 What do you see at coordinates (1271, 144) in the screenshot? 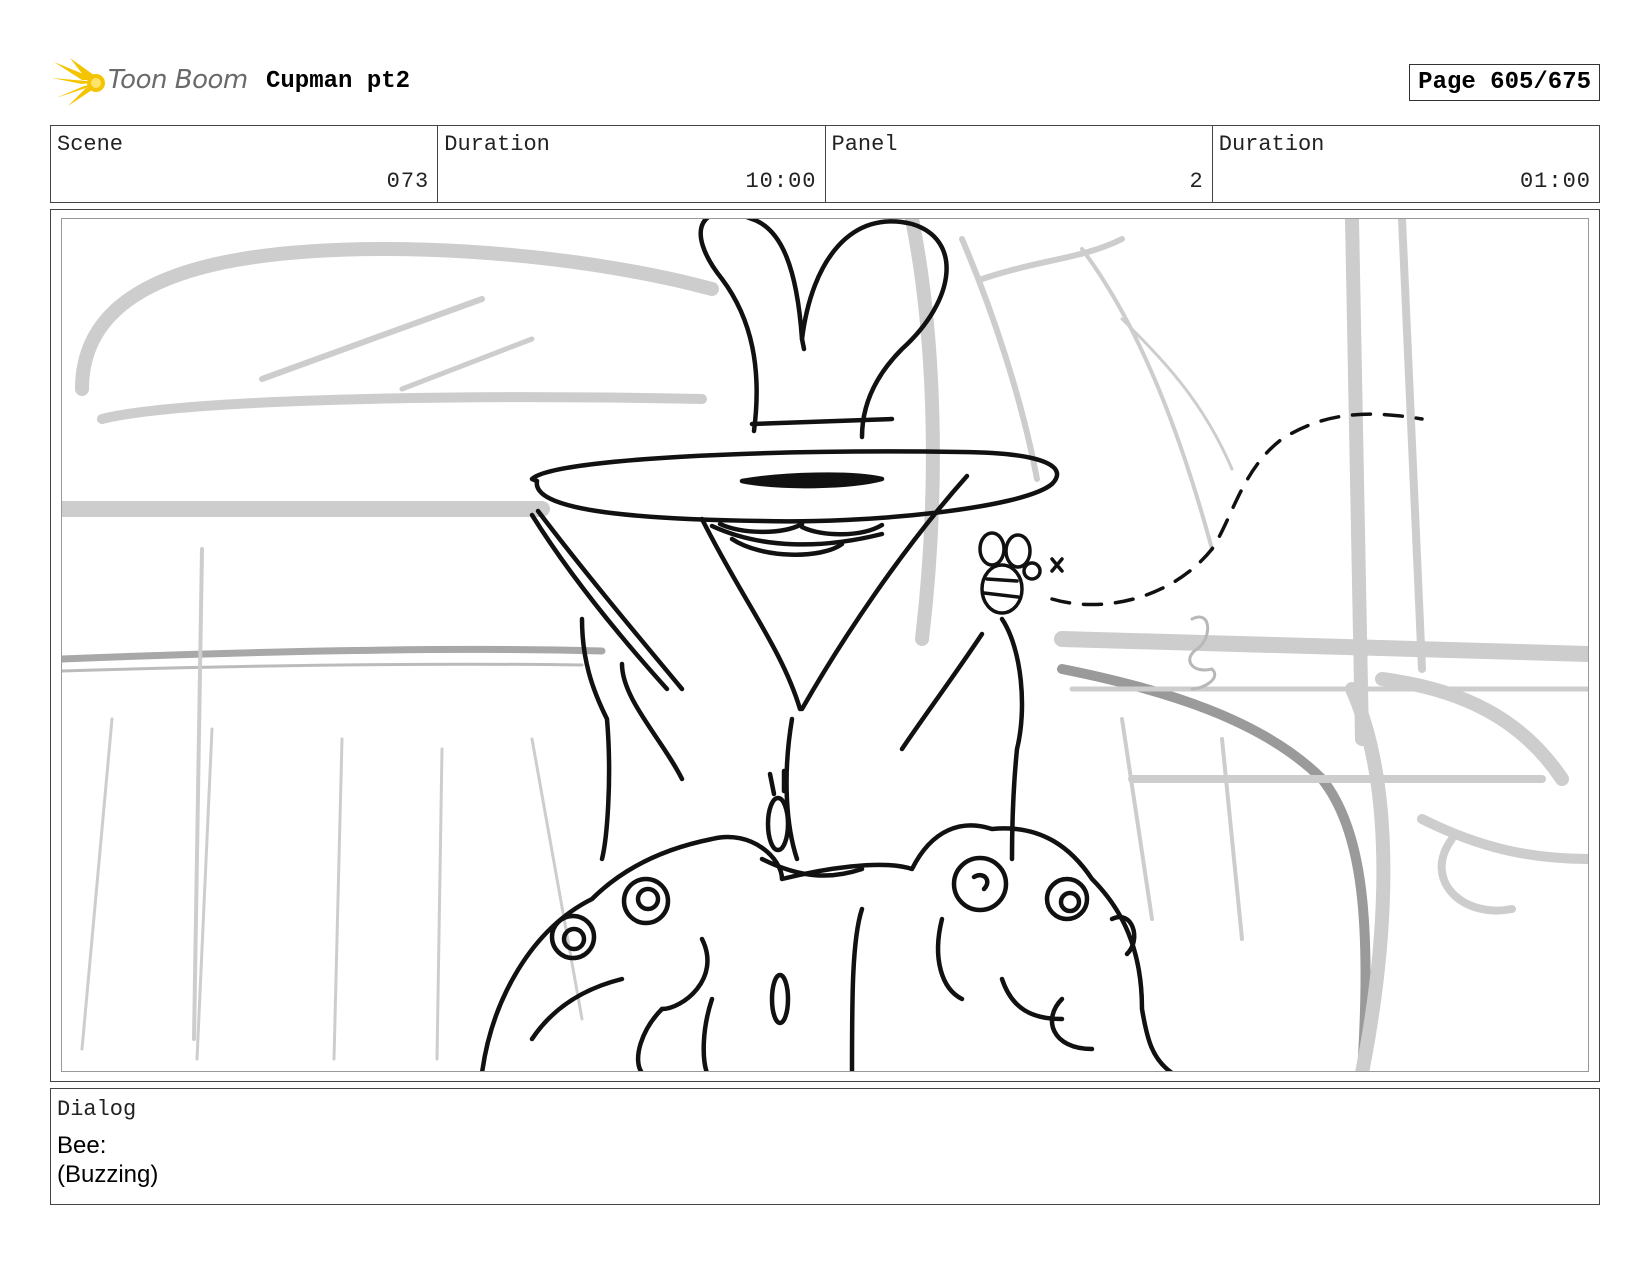
I see `panel-duration-label: Duration` at bounding box center [1271, 144].